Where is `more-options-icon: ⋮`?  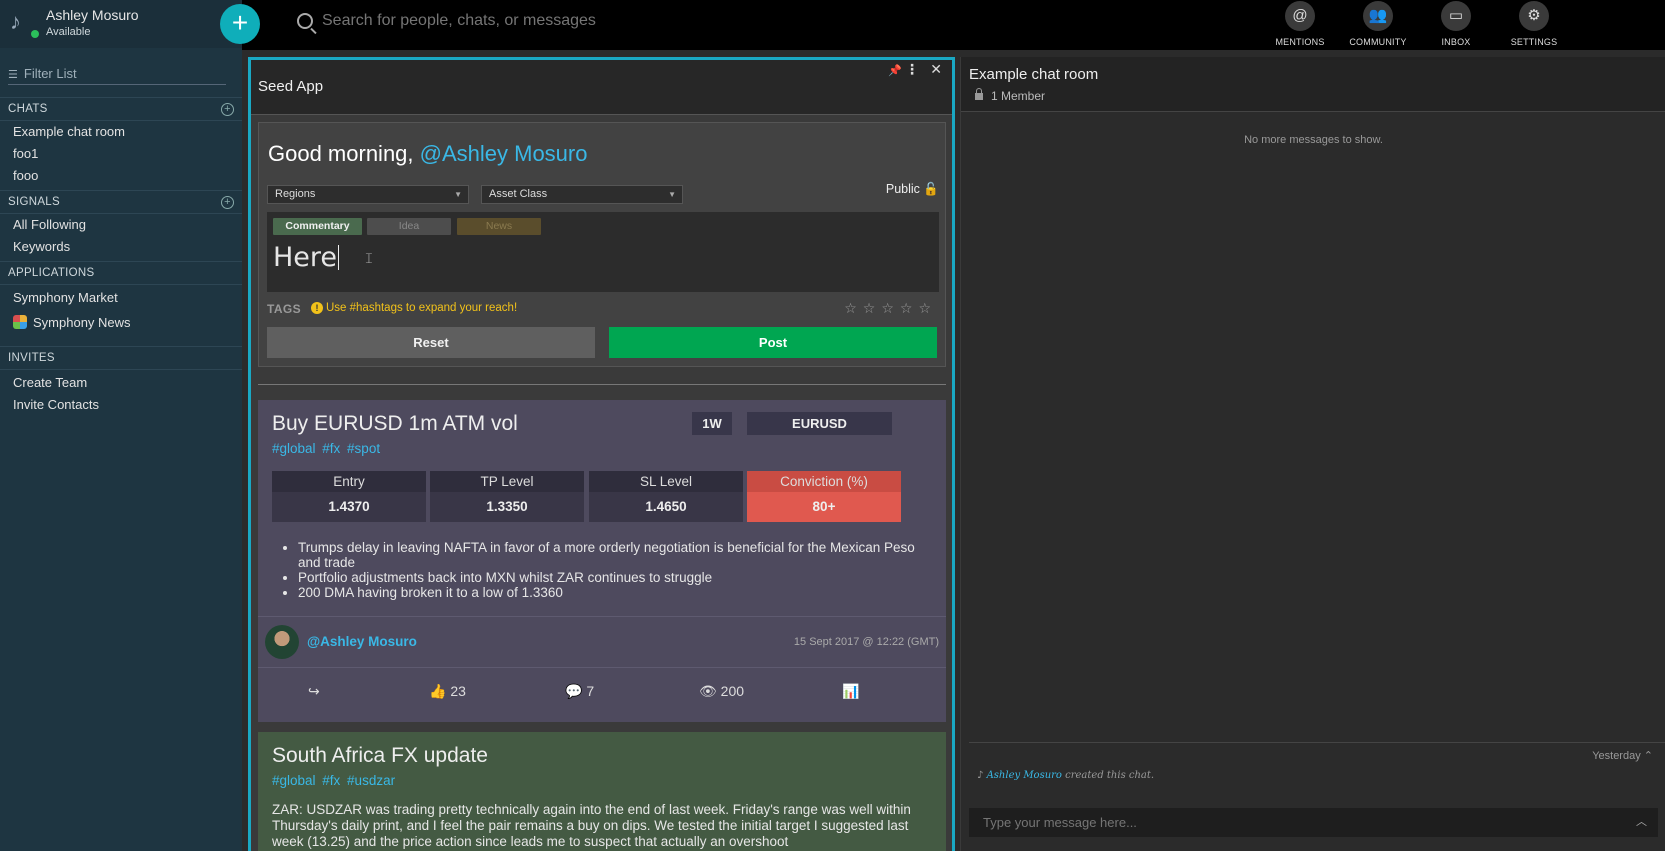 more-options-icon: ⋮ is located at coordinates (912, 69).